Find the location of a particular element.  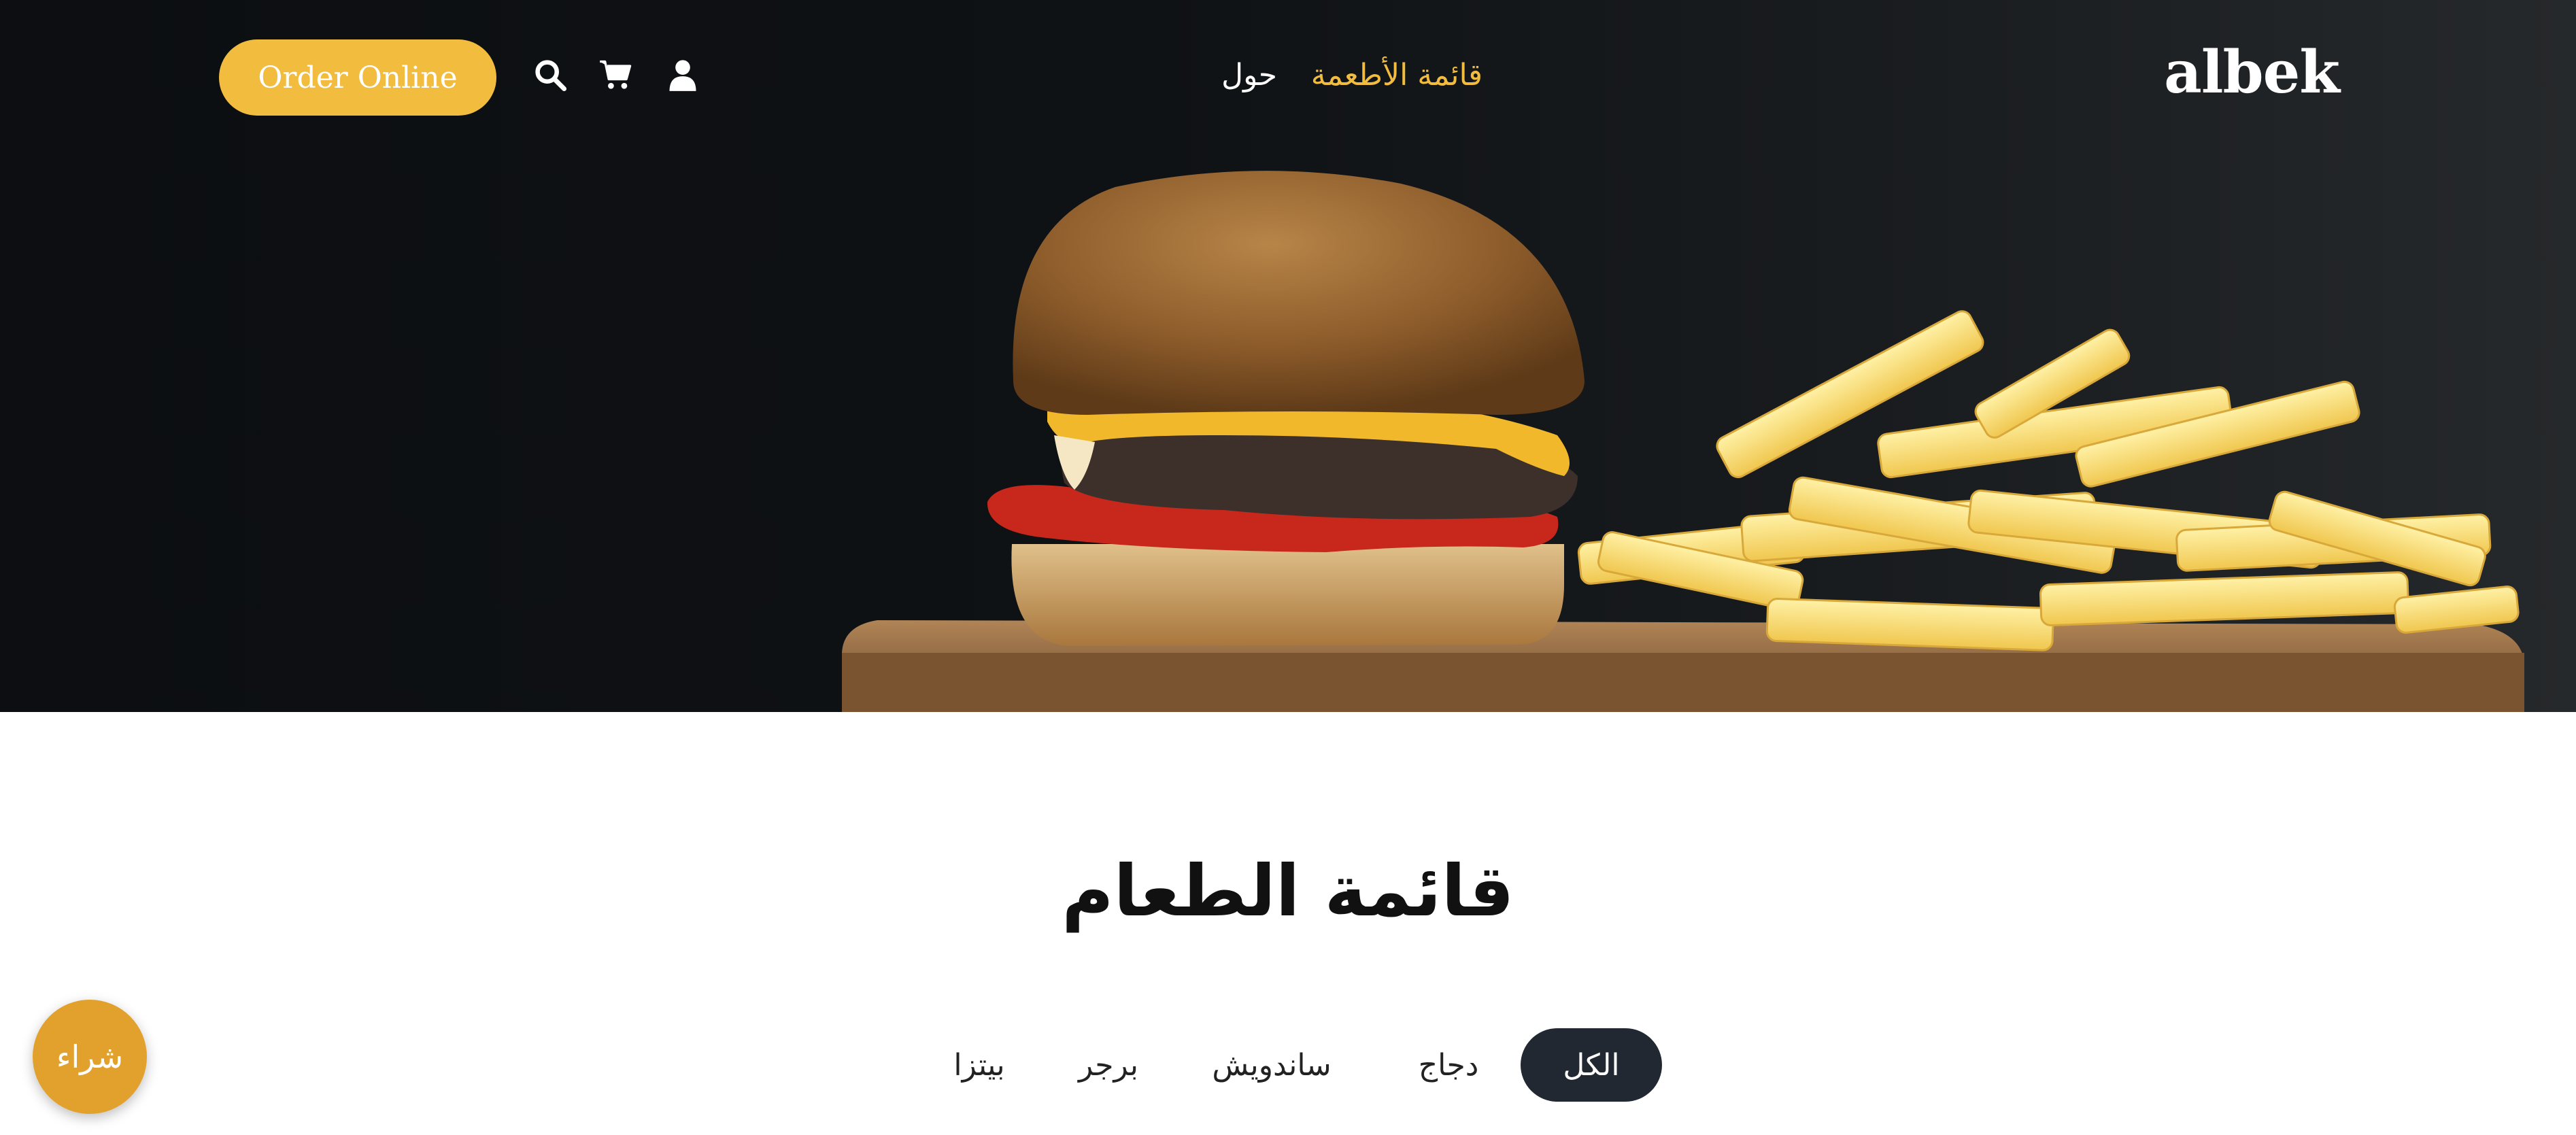

filter-sandwich: ساندويش is located at coordinates (1271, 1065).